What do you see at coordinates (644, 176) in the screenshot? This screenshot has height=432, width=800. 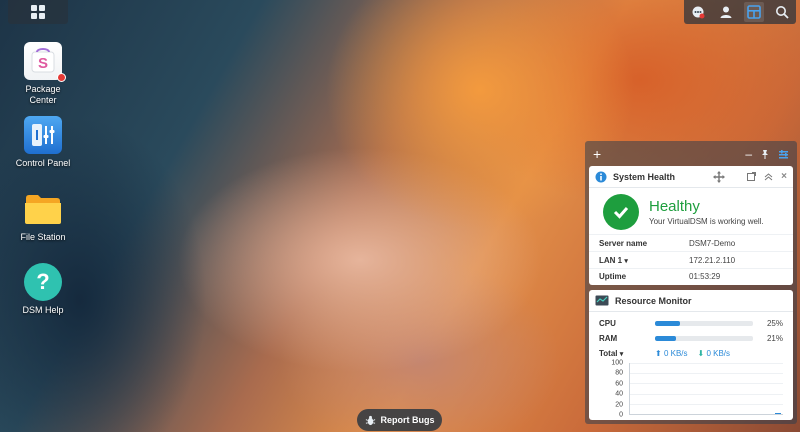 I see `system-health-title: System Health` at bounding box center [644, 176].